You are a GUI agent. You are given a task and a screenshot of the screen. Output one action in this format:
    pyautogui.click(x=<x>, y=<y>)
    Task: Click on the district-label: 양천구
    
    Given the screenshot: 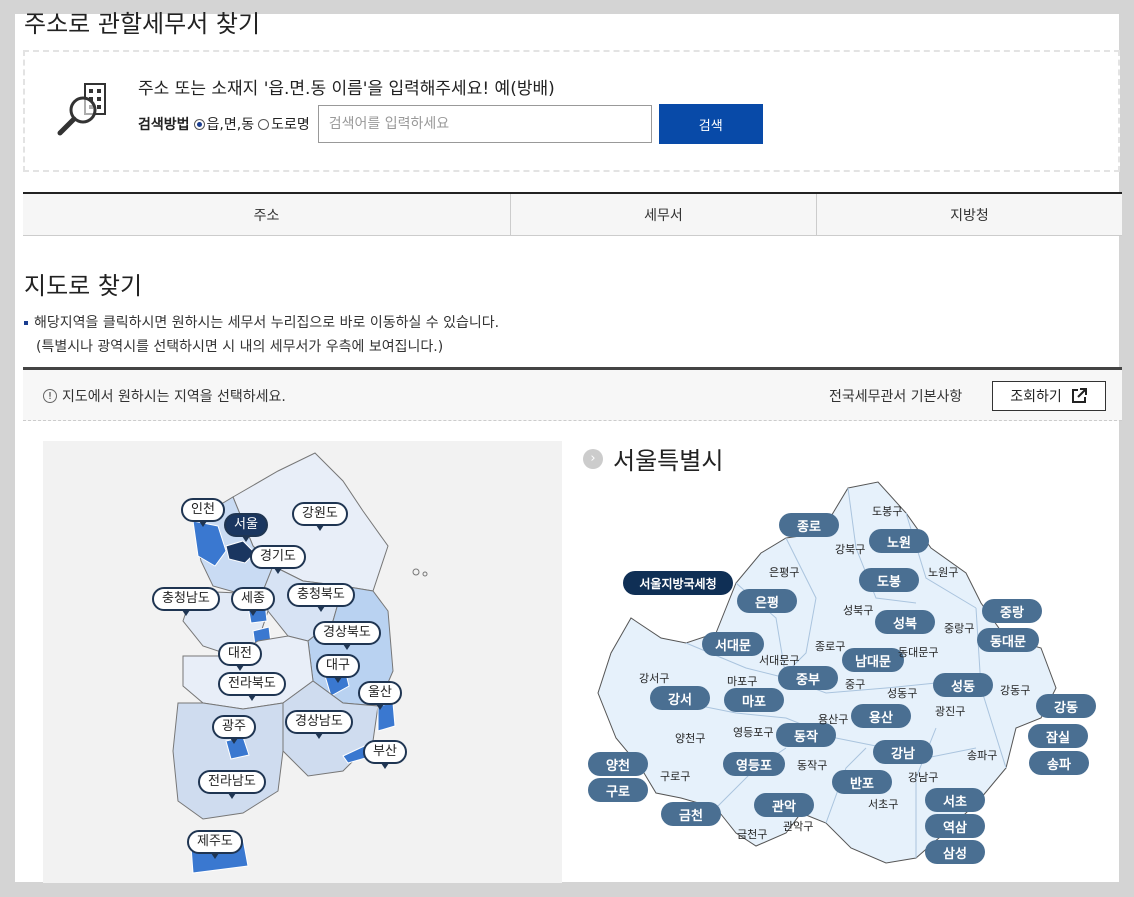 What is the action you would take?
    pyautogui.click(x=690, y=738)
    